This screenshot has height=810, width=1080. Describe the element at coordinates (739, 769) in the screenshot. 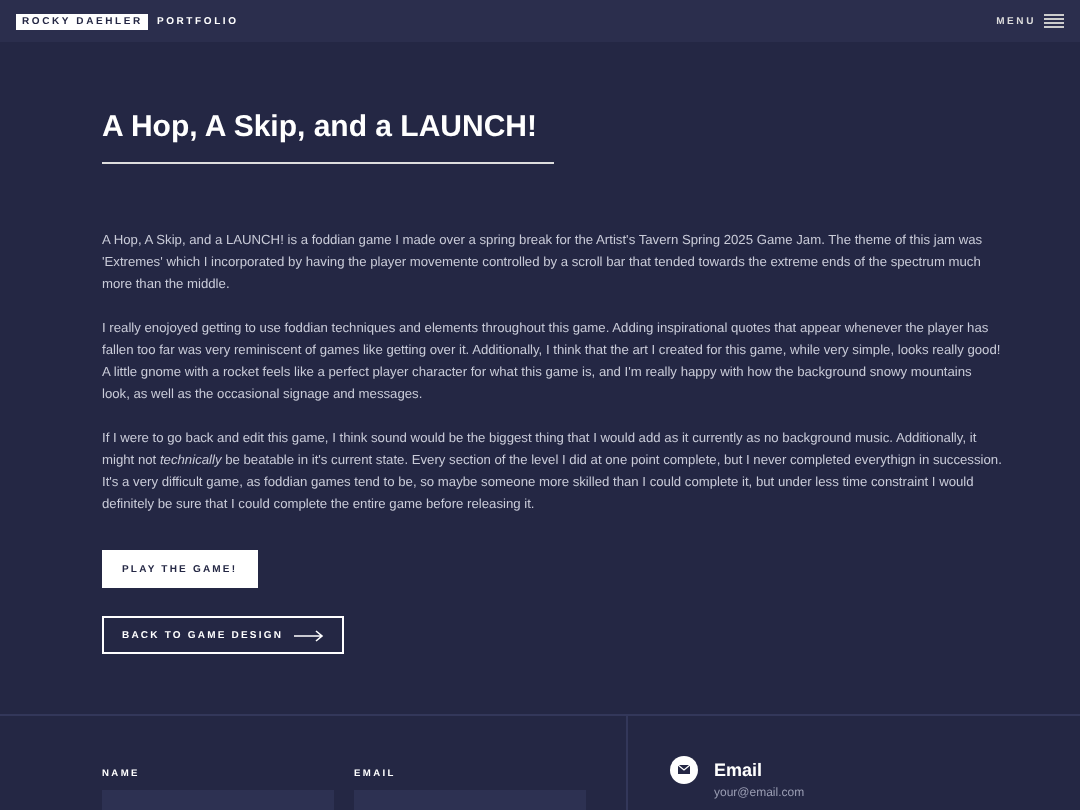

I see `contact-title: Email` at that location.